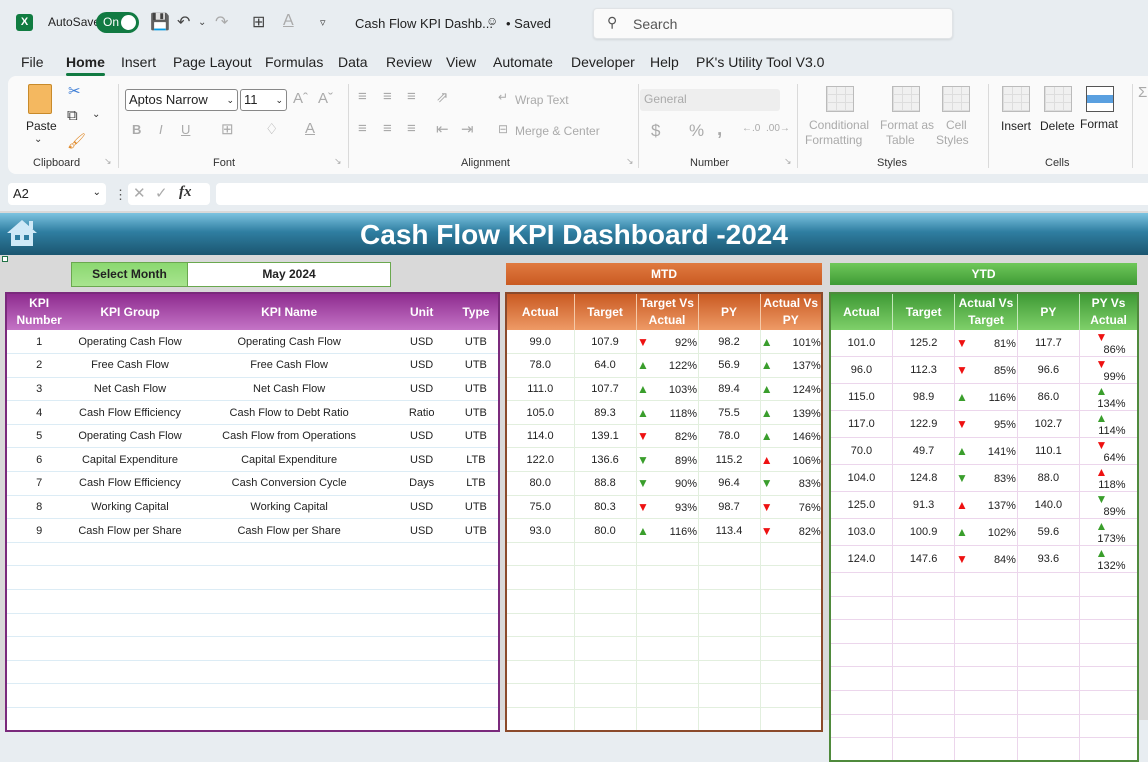 This screenshot has width=1148, height=762. Describe the element at coordinates (605, 436) in the screenshot. I see `mtd-target-cell: 139.1` at that location.